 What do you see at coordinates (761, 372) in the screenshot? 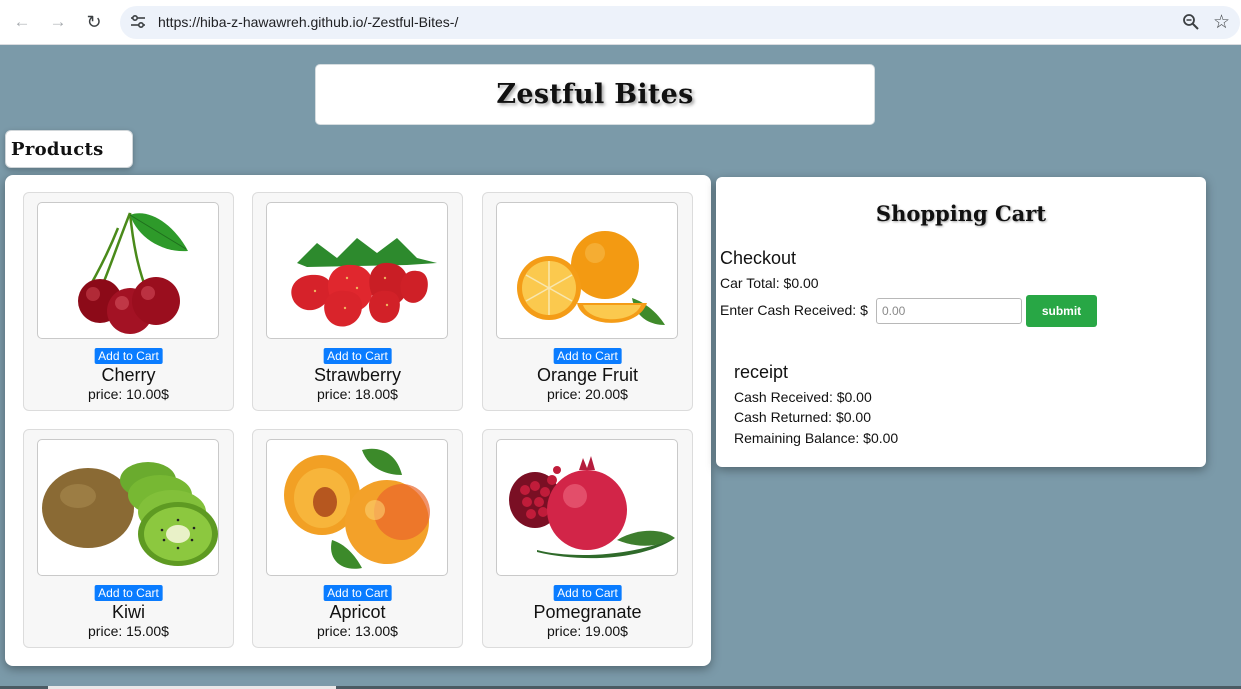
I see `receipt-heading: receipt` at bounding box center [761, 372].